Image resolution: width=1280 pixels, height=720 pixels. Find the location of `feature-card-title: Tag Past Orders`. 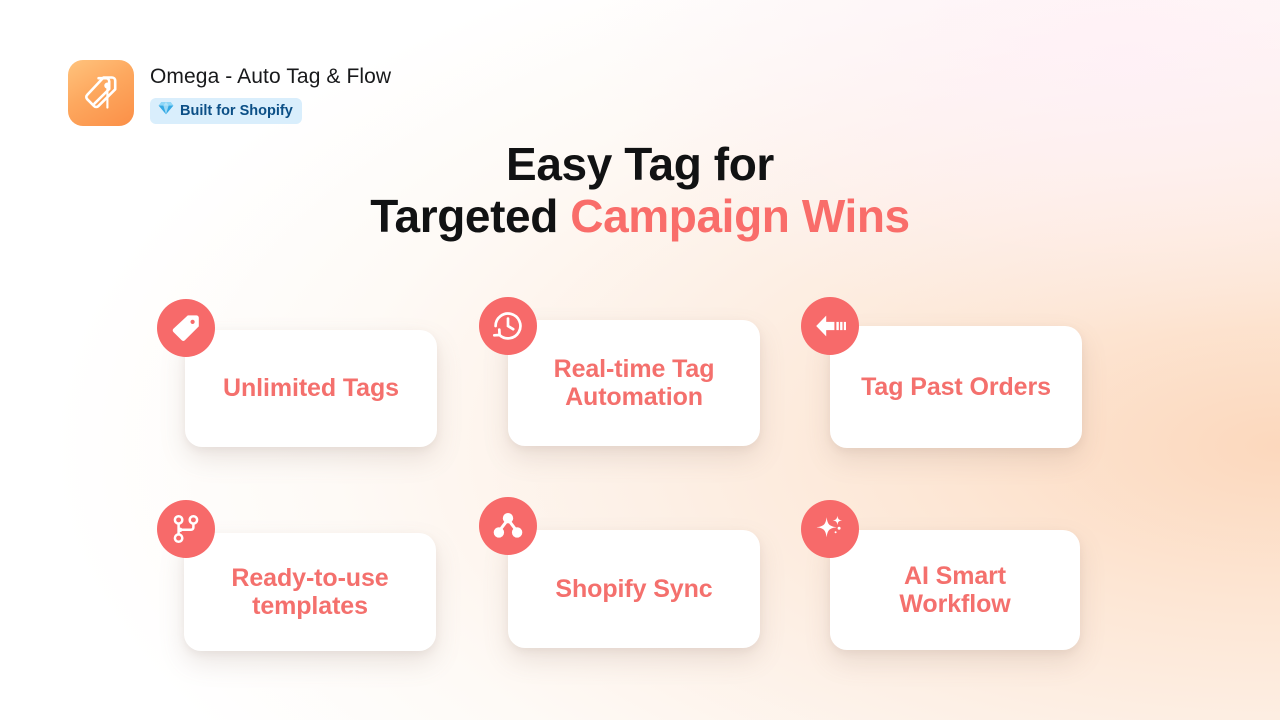

feature-card-title: Tag Past Orders is located at coordinates (956, 386).